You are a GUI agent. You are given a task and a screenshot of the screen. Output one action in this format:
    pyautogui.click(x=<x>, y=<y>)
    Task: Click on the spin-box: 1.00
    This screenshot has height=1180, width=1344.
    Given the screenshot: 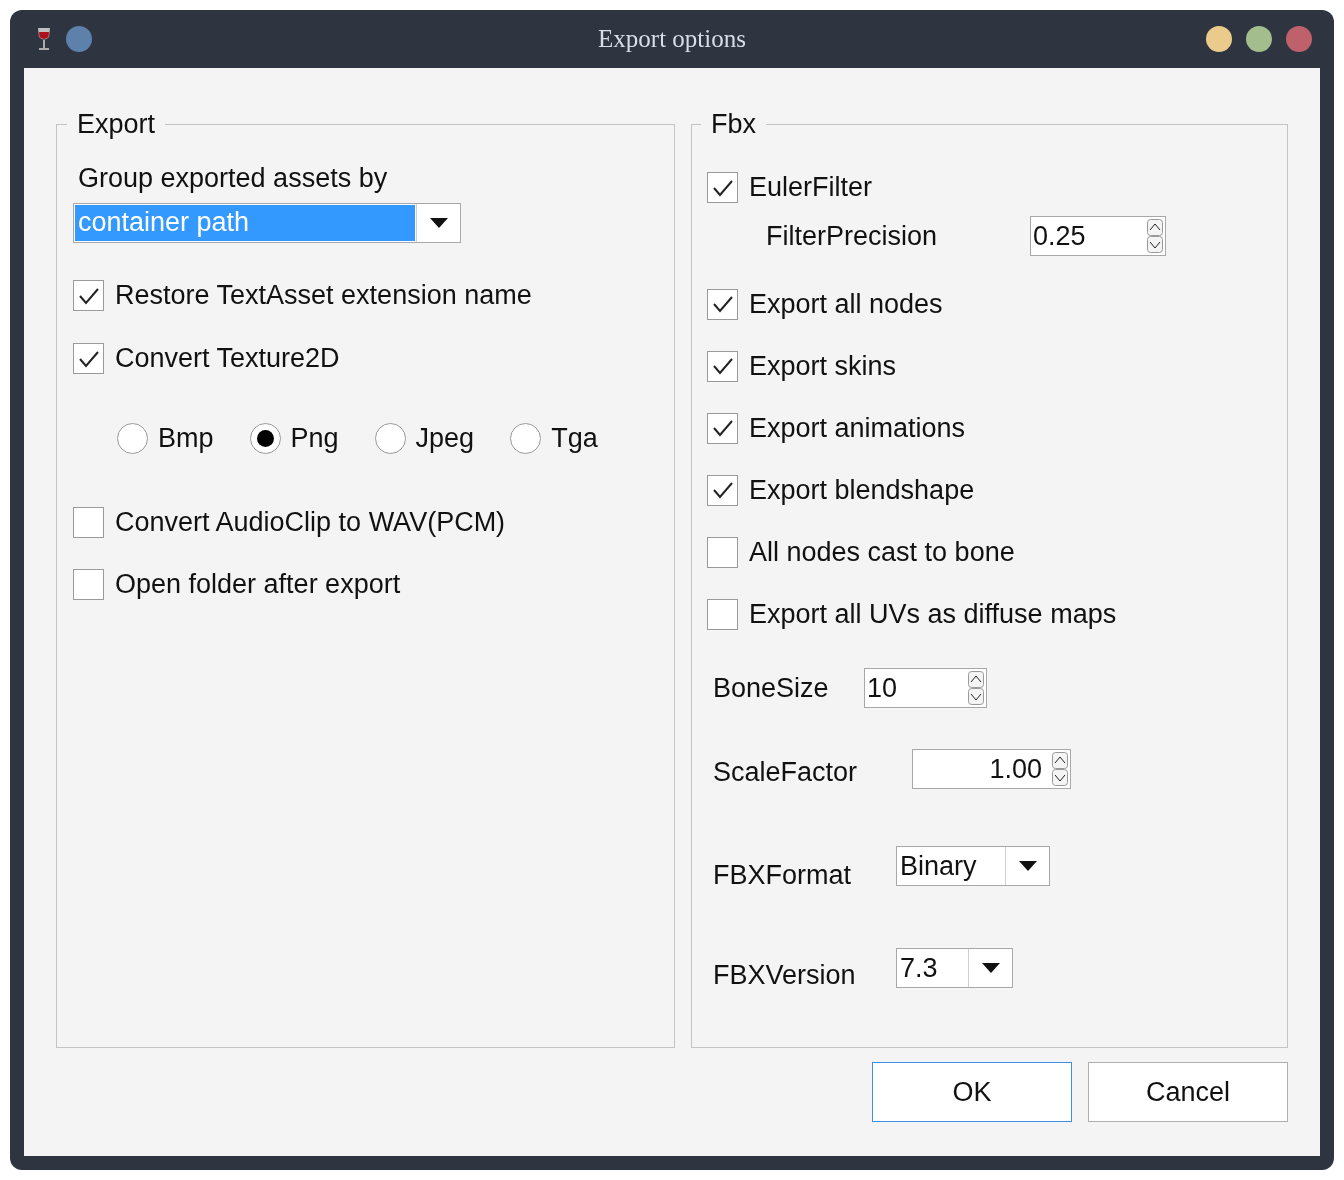 What is the action you would take?
    pyautogui.click(x=991, y=768)
    